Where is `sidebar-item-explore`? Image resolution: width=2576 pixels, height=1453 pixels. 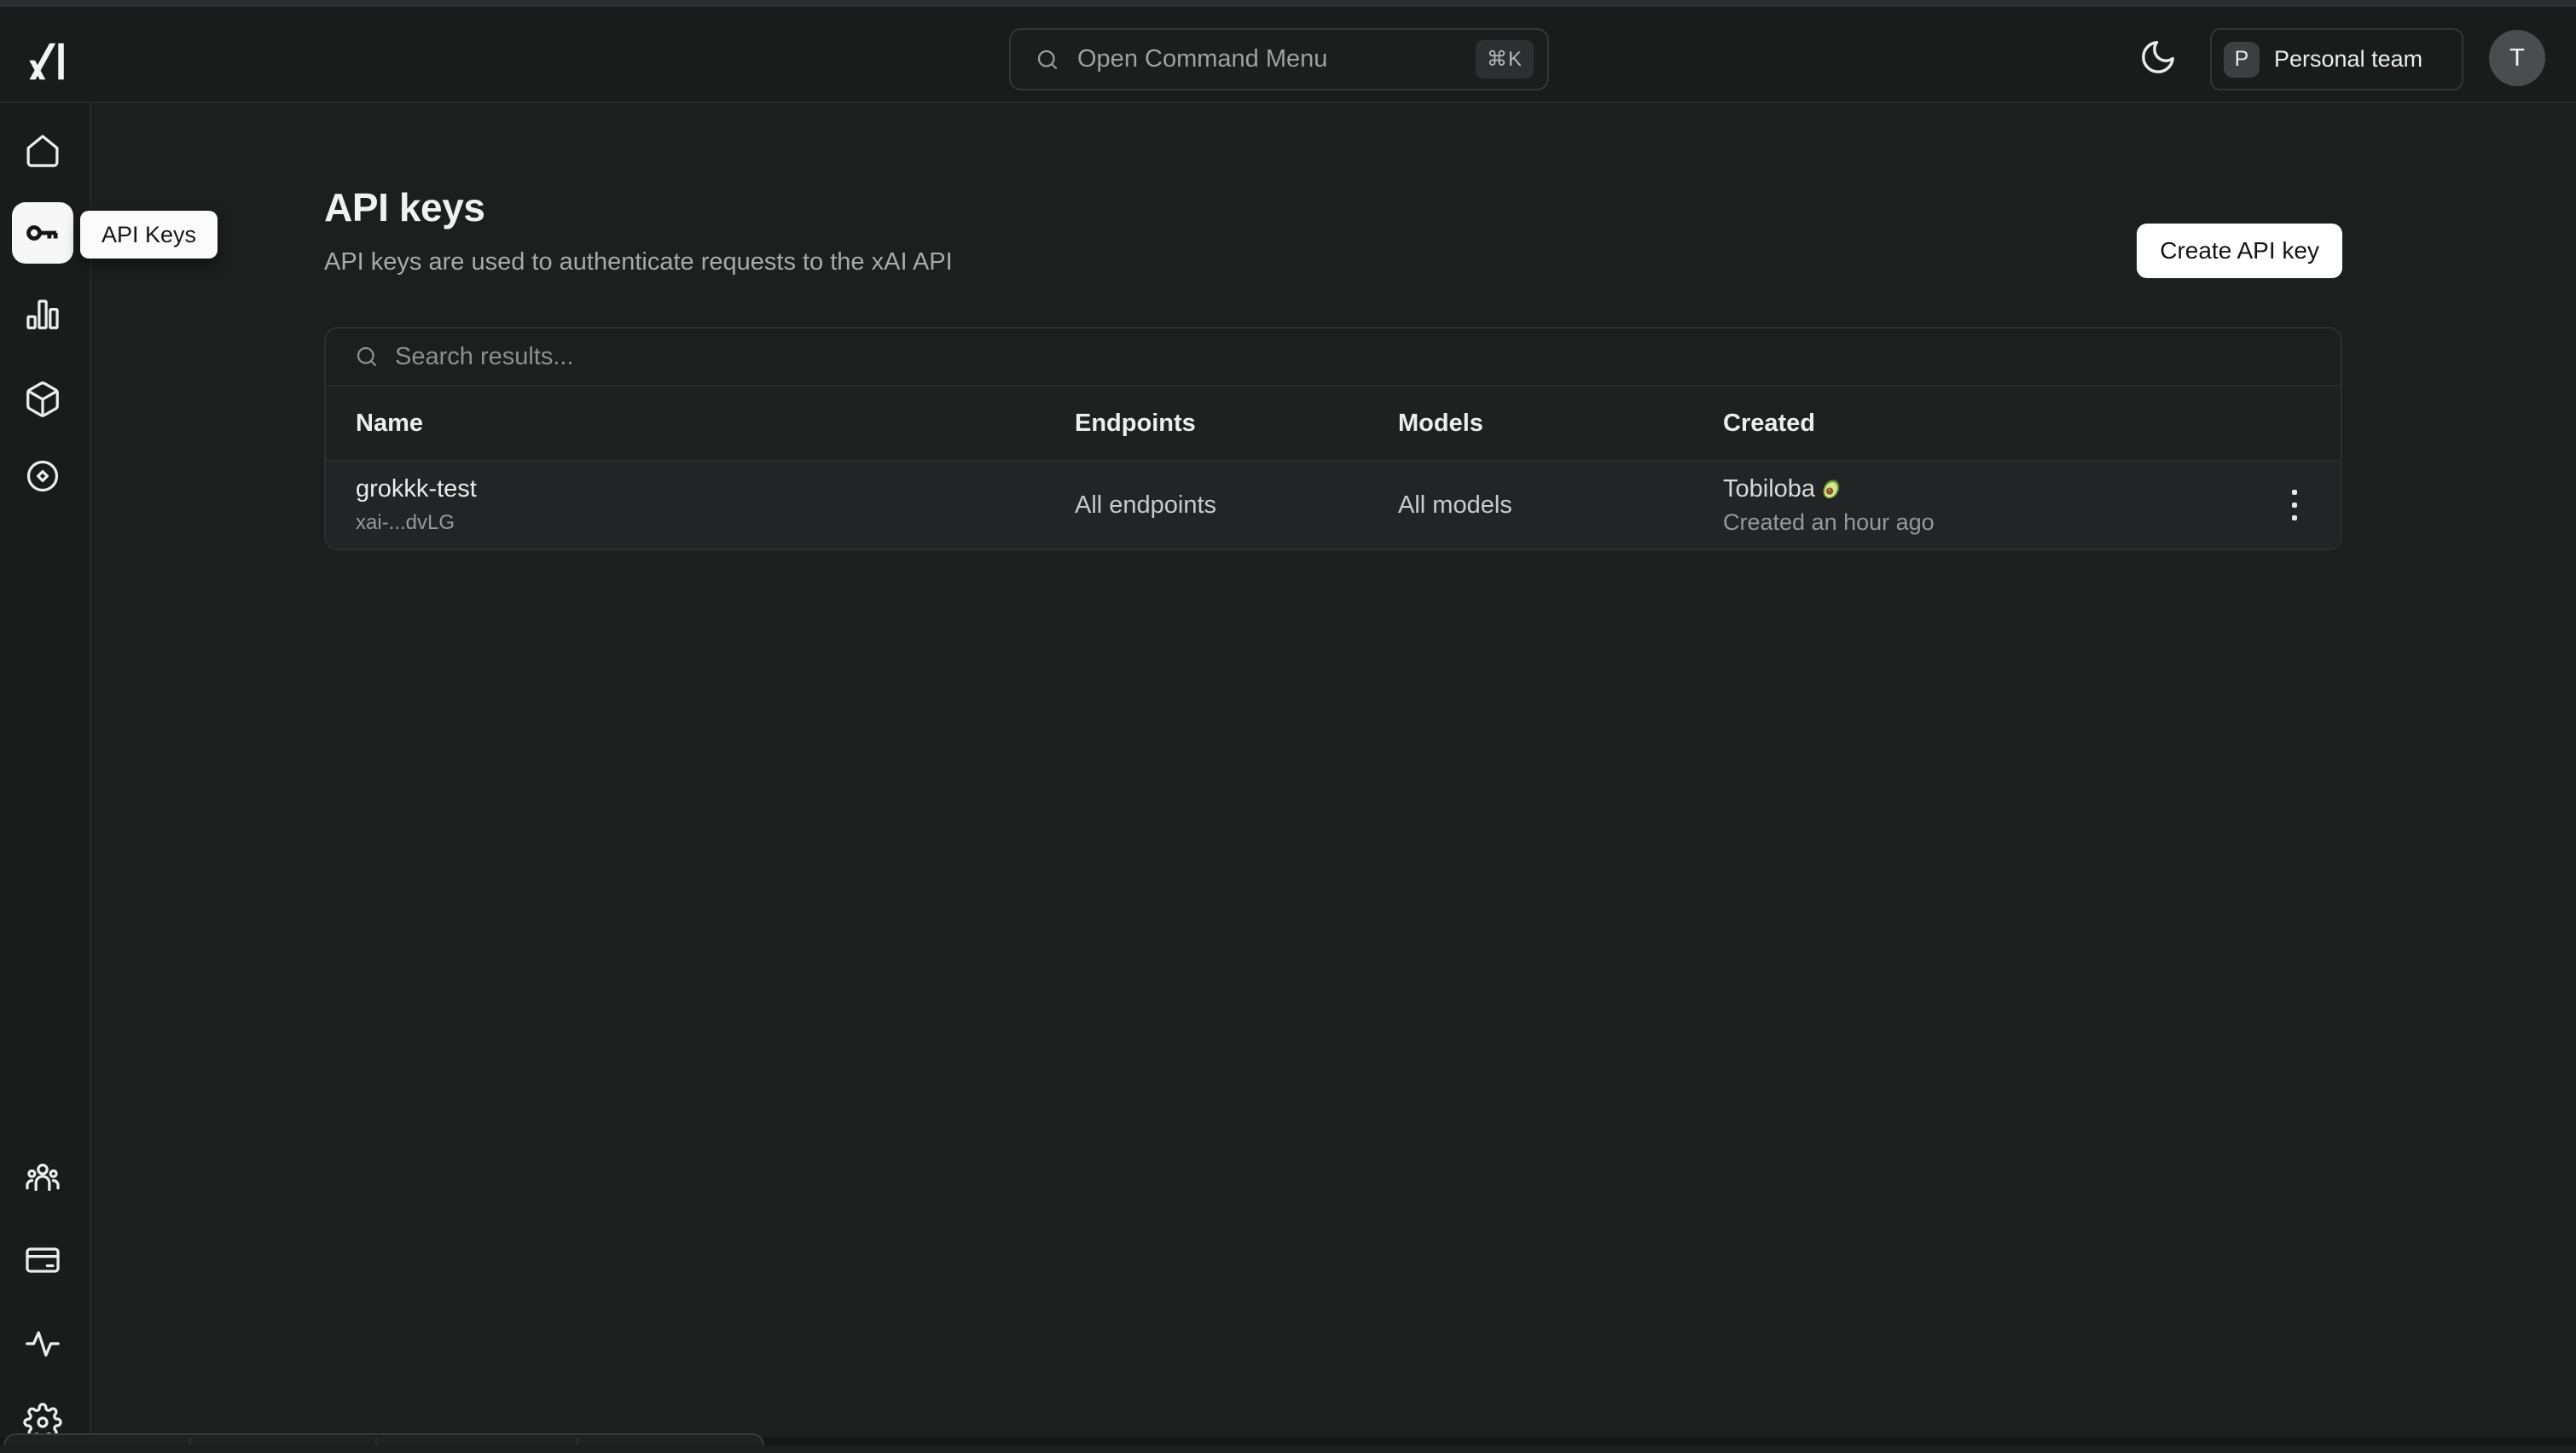 sidebar-item-explore is located at coordinates (42, 476).